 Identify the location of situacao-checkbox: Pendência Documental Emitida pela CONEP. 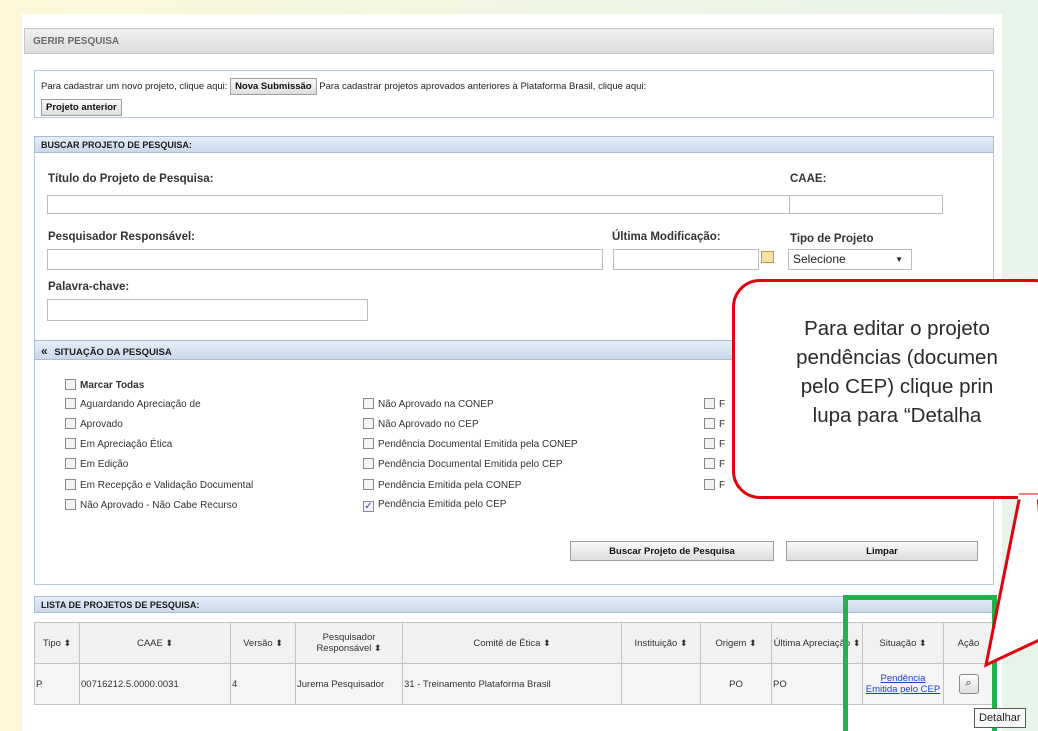
(470, 444).